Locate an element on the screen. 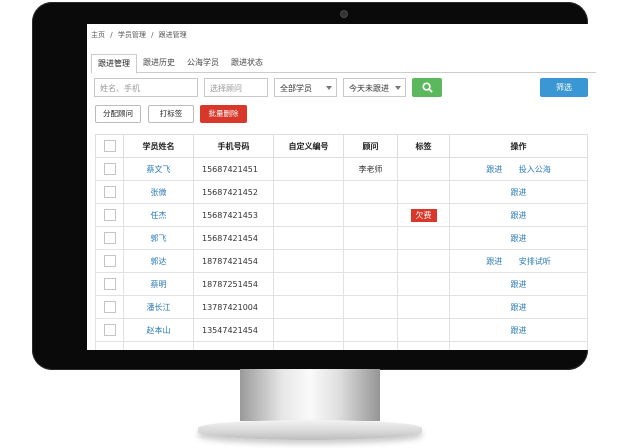 The width and height of the screenshot is (620, 448). tab-followup-history: 跟进历史 is located at coordinates (159, 63).